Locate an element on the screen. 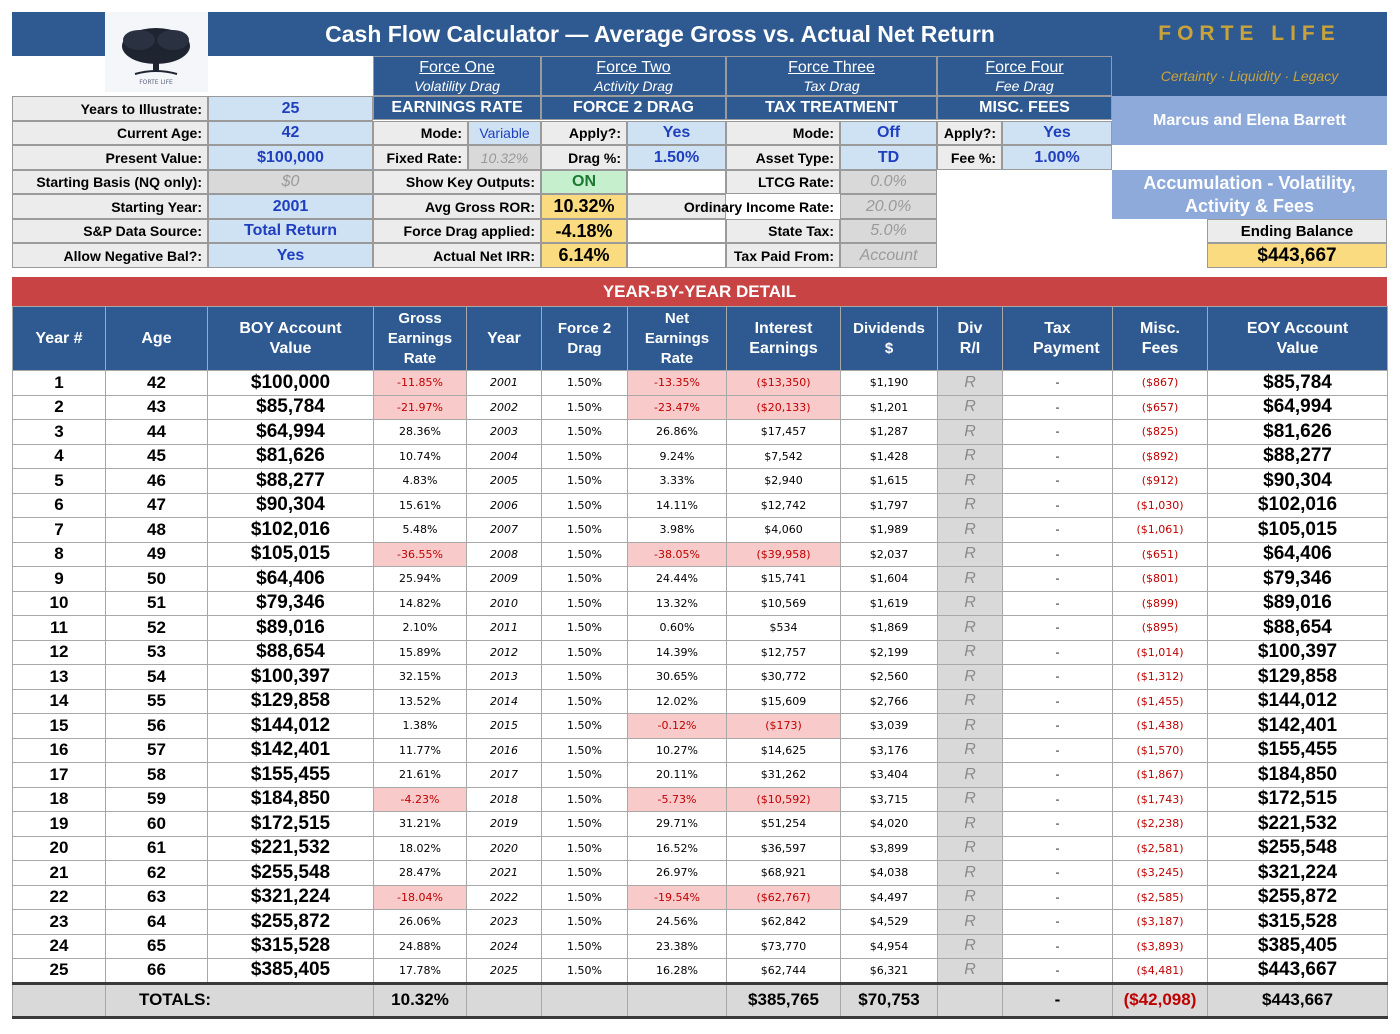  eoy-value: $221,532 is located at coordinates (1297, 824).